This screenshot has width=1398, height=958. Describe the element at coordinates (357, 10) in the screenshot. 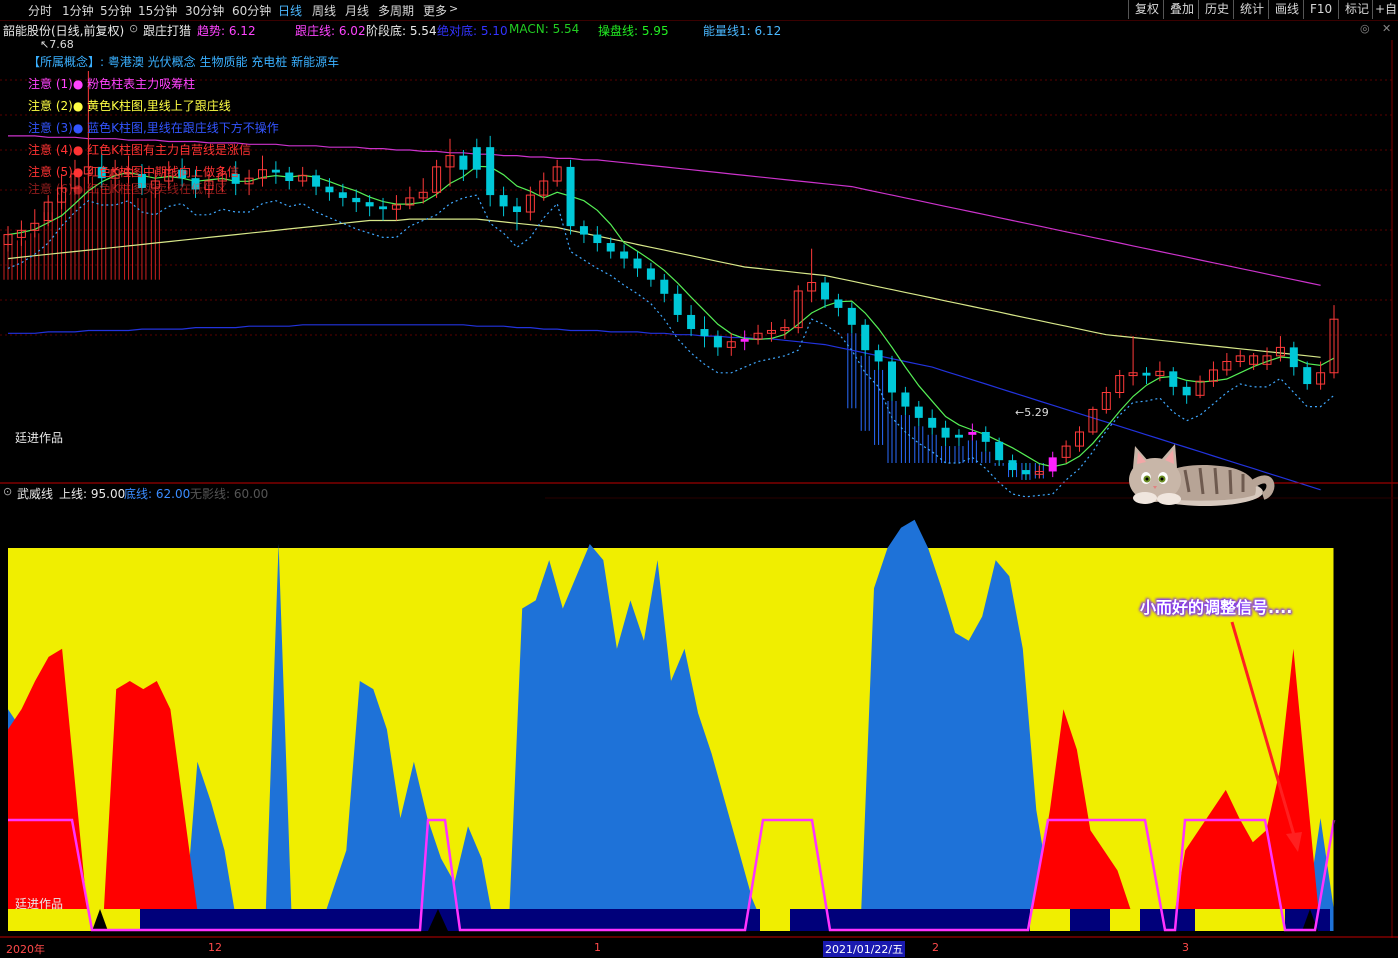

I see `tab-monthly: 月线` at that location.